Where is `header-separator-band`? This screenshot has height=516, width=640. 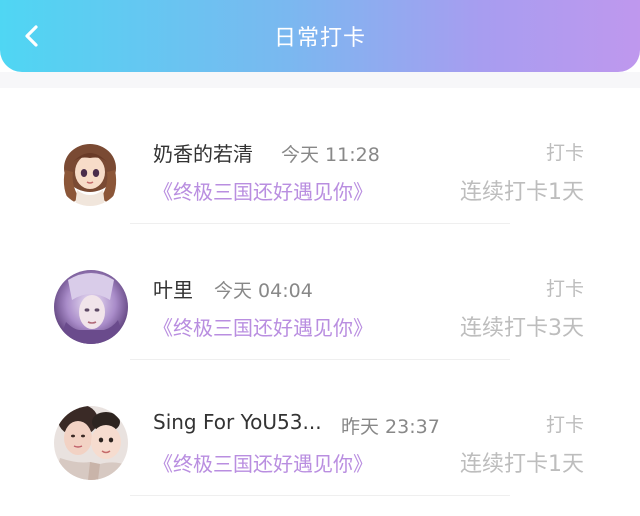
header-separator-band is located at coordinates (320, 80).